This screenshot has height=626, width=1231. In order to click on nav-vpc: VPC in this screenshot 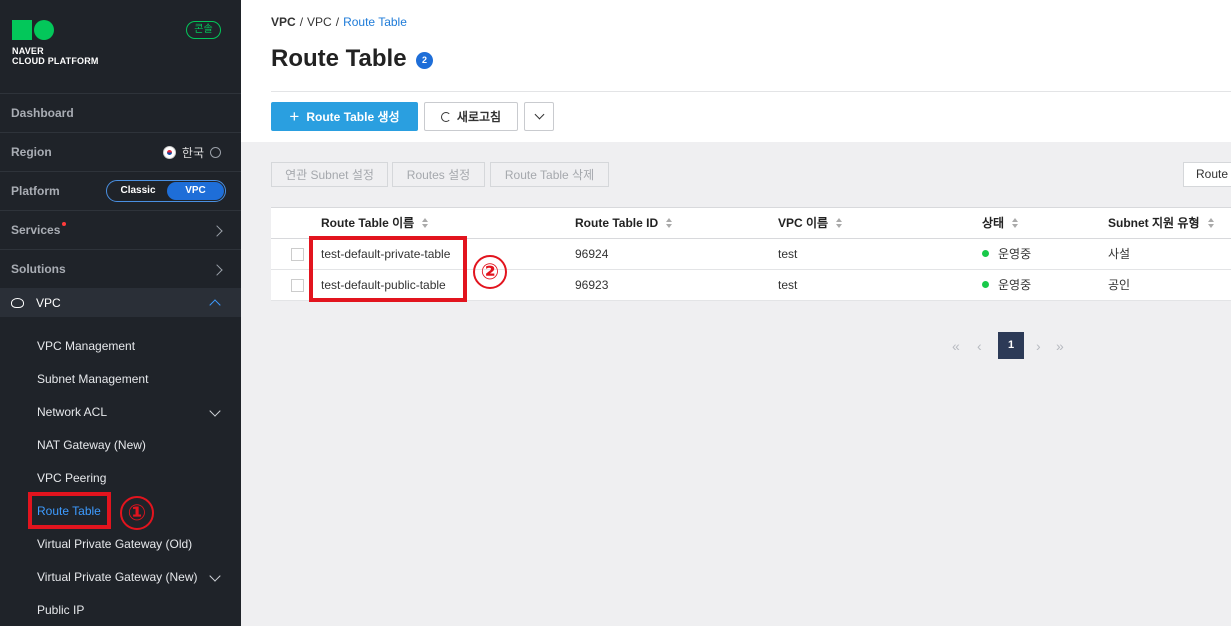, I will do `click(120, 302)`.